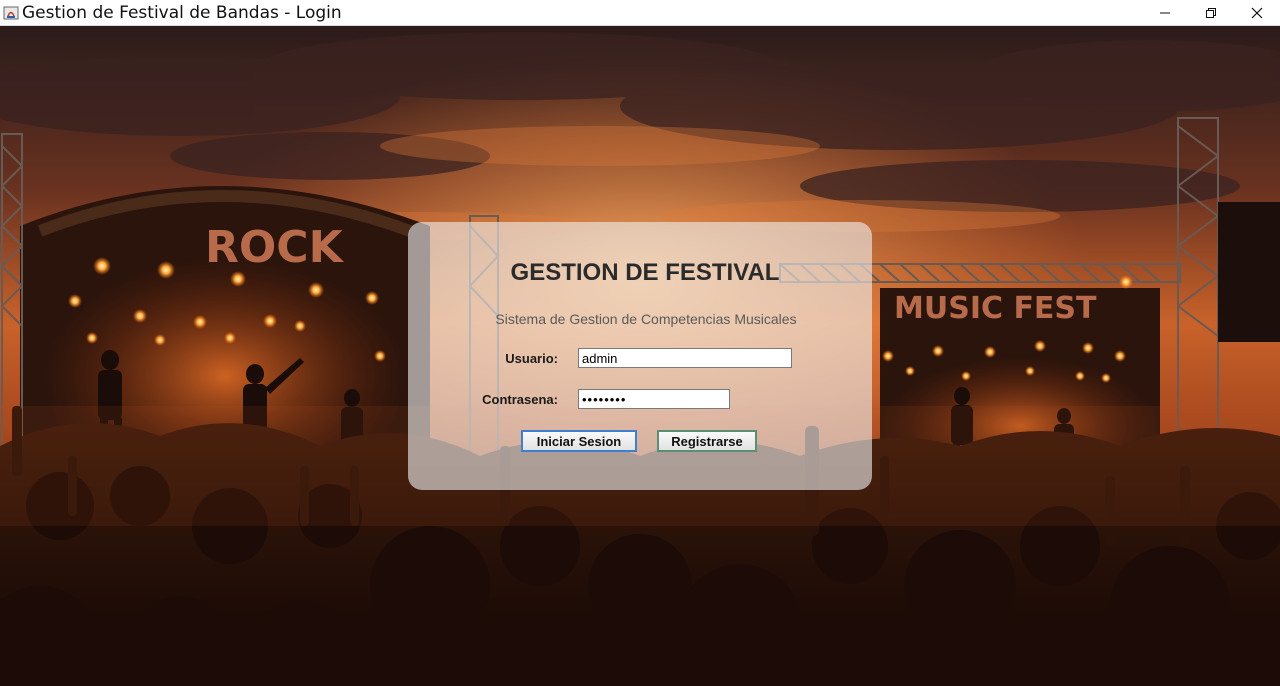 This screenshot has height=686, width=1280. I want to click on window-title-bar: Gestion de Festival de Bandas - Login, so click(640, 13).